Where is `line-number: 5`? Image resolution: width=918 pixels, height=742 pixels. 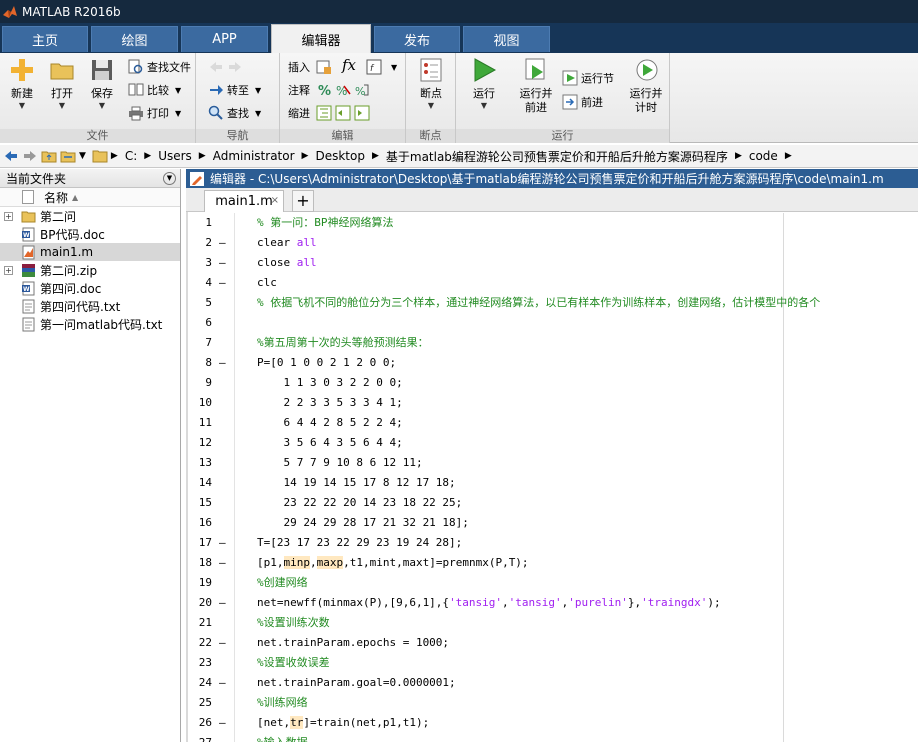
line-number: 5 is located at coordinates (200, 303).